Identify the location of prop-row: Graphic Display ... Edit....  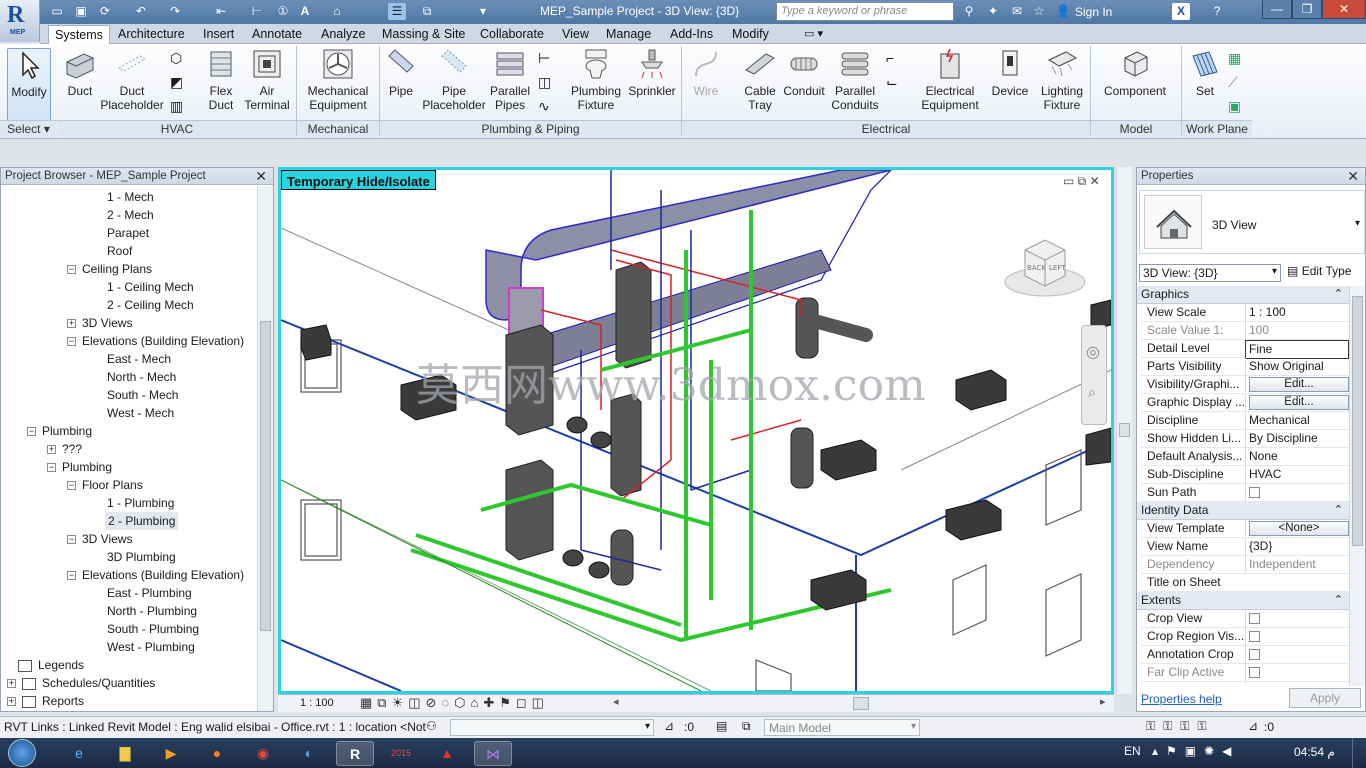
(1245, 403).